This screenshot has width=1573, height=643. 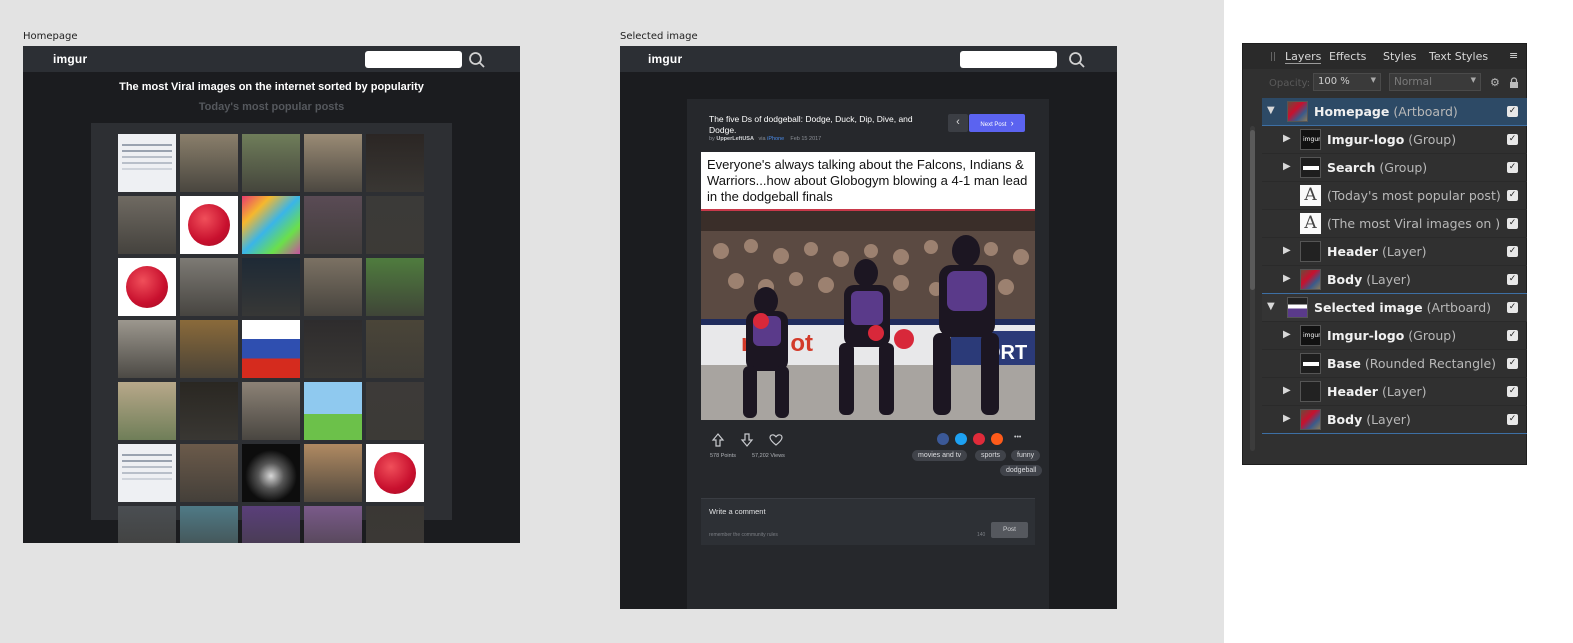 I want to click on layer-name: Search (Group), so click(x=1377, y=167).